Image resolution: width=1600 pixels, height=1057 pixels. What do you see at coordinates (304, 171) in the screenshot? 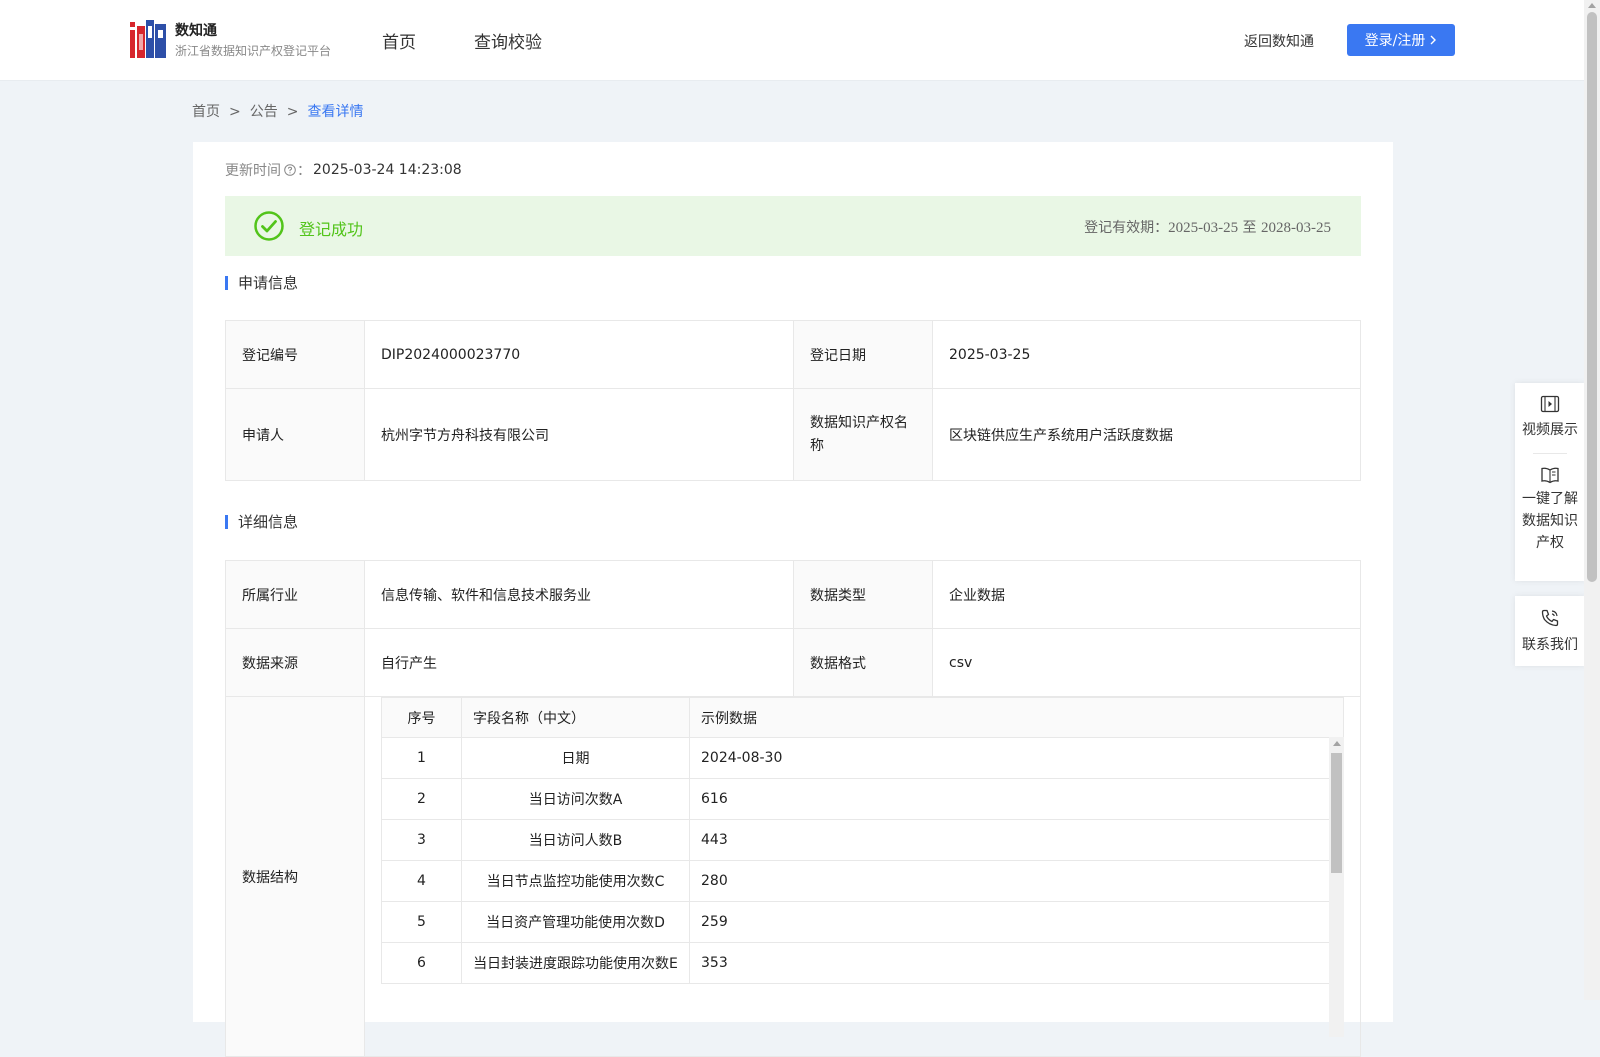
I see `update-time-colon: ：` at bounding box center [304, 171].